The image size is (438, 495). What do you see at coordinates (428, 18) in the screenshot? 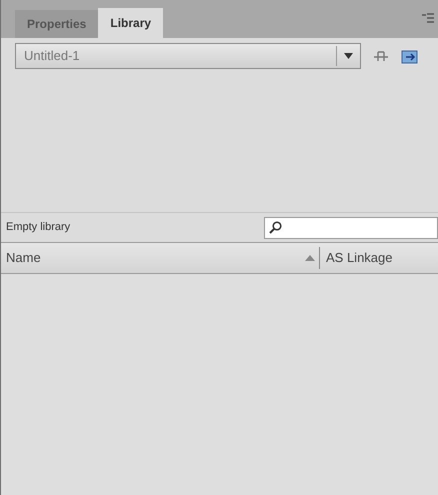
I see `panel-menu-icon` at bounding box center [428, 18].